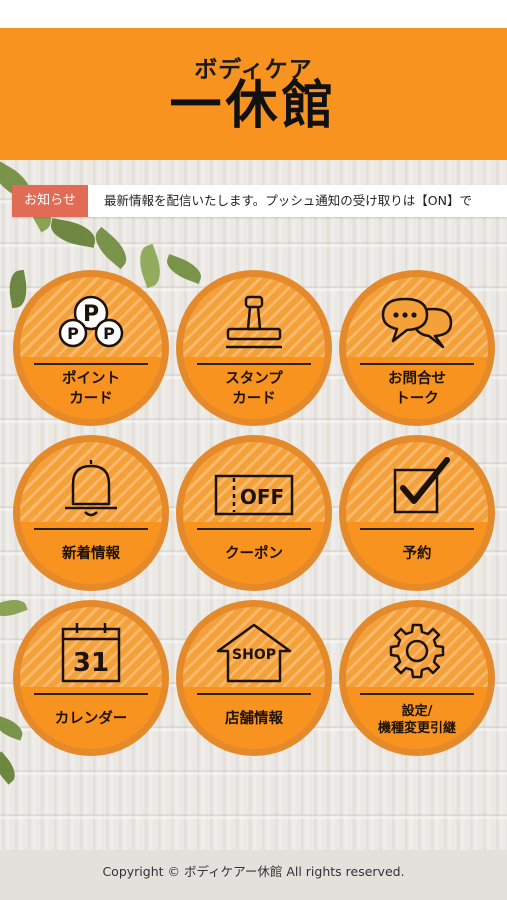  I want to click on calendar-button: 31 カレンダー, so click(91, 678).